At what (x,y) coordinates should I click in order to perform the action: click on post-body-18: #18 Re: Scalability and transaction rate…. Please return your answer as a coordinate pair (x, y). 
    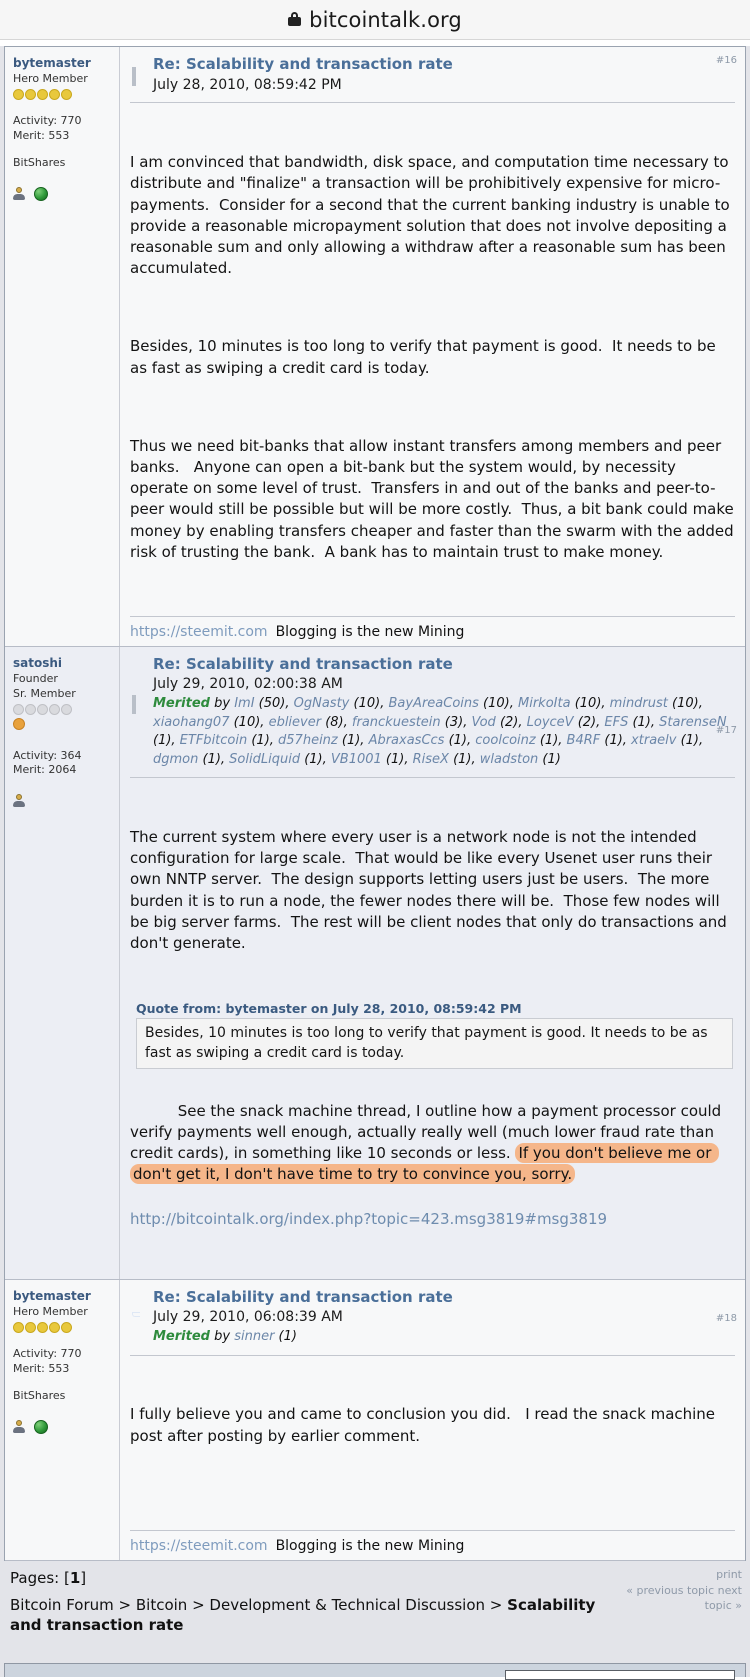
    Looking at the image, I should click on (432, 1420).